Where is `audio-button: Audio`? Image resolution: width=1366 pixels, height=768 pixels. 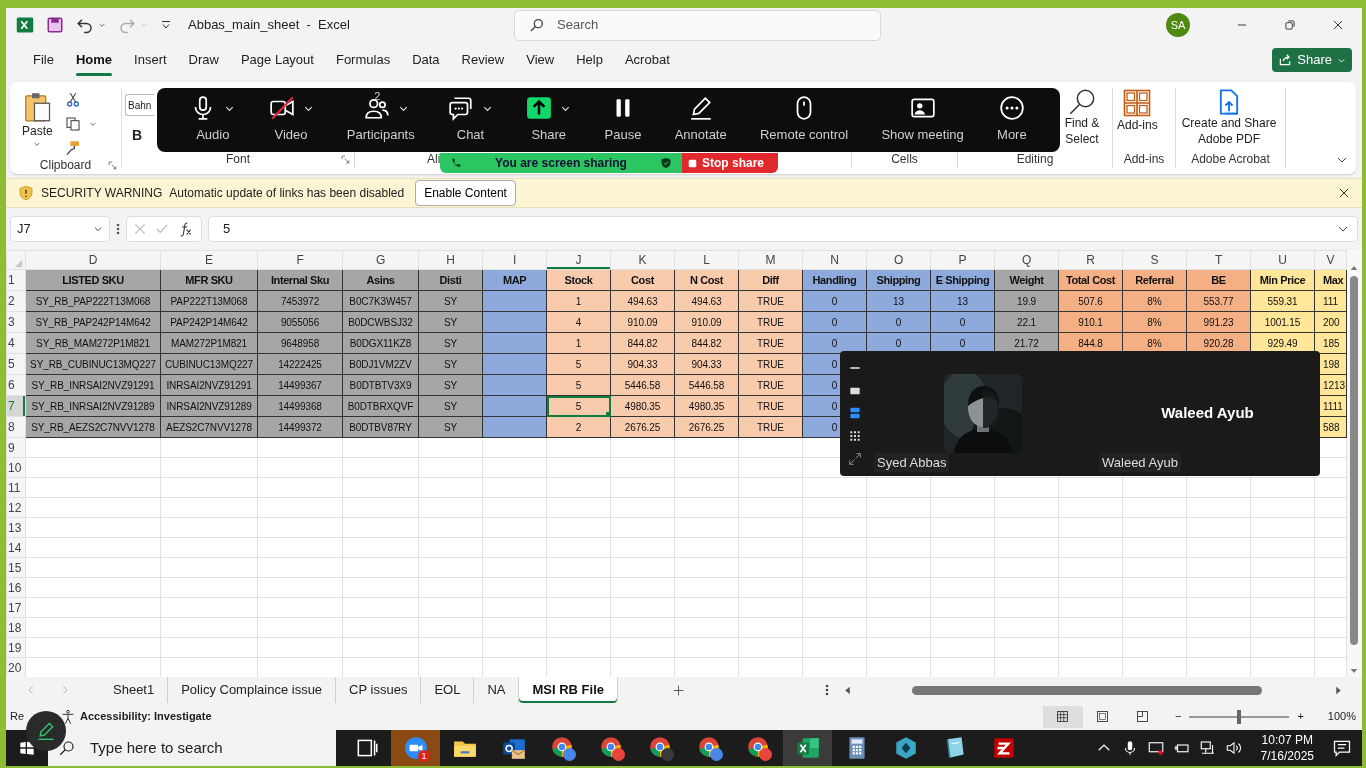 audio-button: Audio is located at coordinates (213, 120).